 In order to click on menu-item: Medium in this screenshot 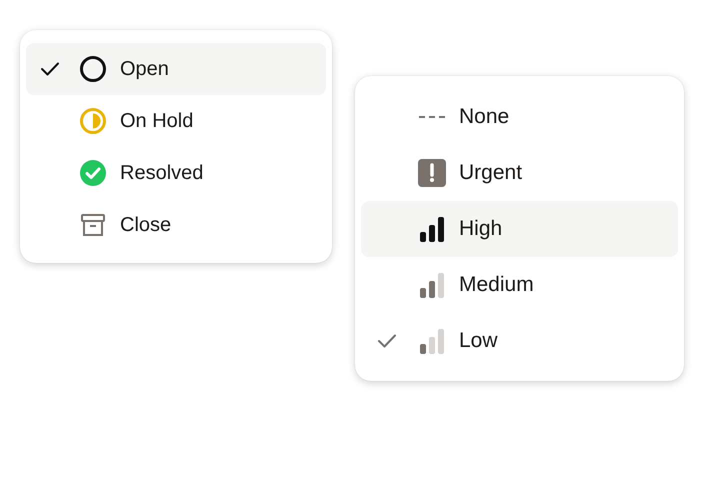, I will do `click(519, 285)`.